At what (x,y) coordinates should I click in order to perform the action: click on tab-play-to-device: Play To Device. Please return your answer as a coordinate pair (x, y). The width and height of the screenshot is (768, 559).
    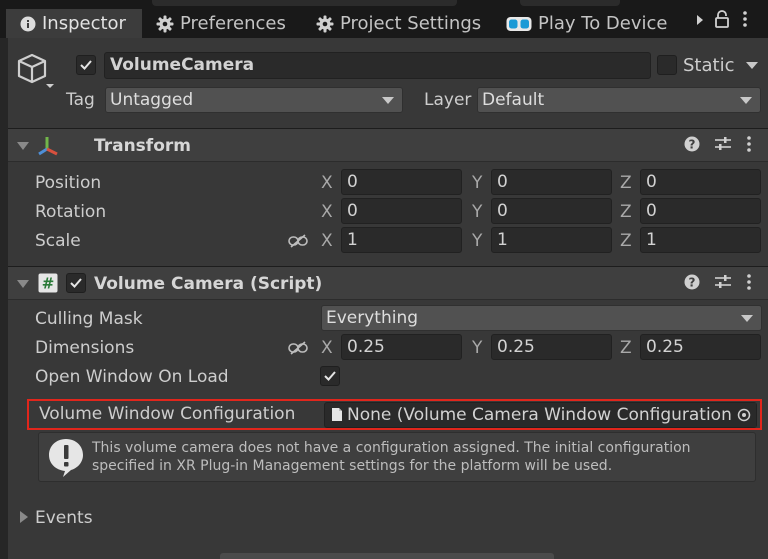
    Looking at the image, I should click on (587, 23).